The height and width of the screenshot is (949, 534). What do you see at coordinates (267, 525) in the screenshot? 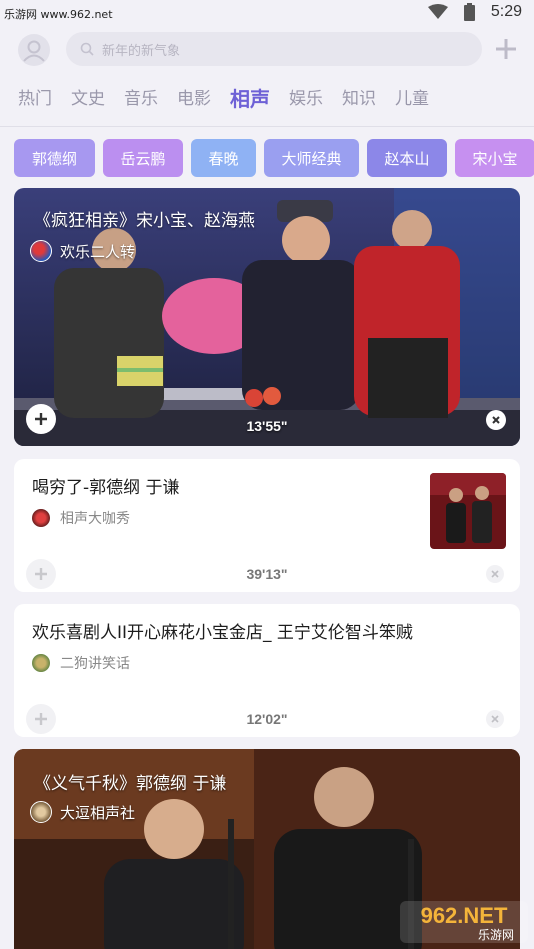
I see `list-item: 喝穷了-郭德纲 于谦 相声大咖秀 39'13"` at bounding box center [267, 525].